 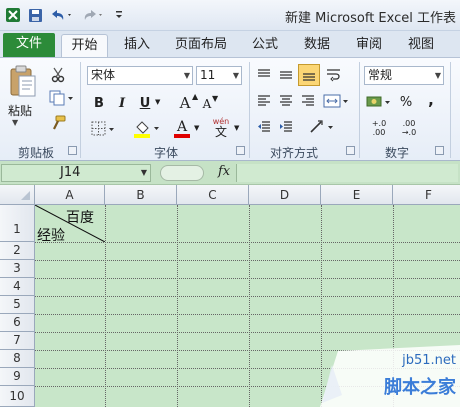 I want to click on formula-input, so click(x=347, y=173).